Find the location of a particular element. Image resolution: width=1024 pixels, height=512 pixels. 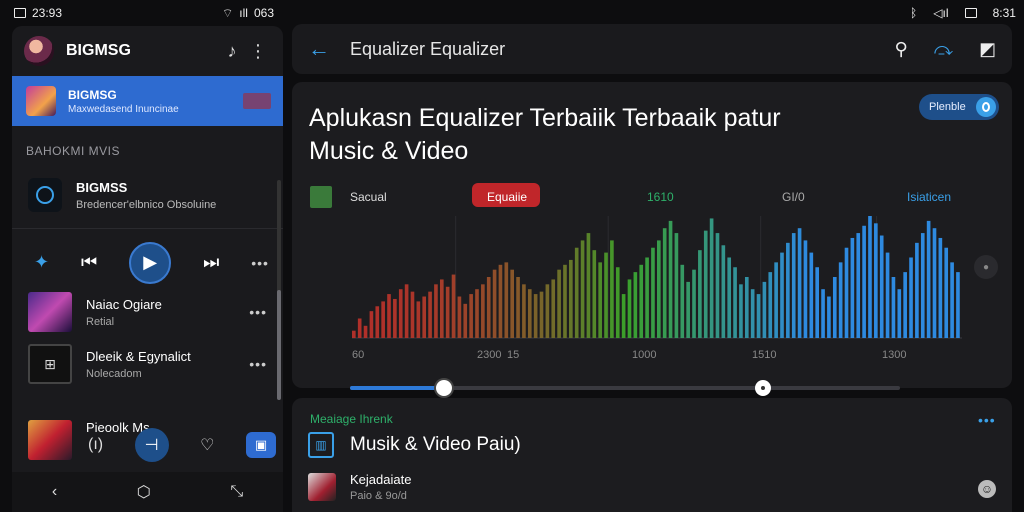

album-cover: ⊞ is located at coordinates (50, 364).